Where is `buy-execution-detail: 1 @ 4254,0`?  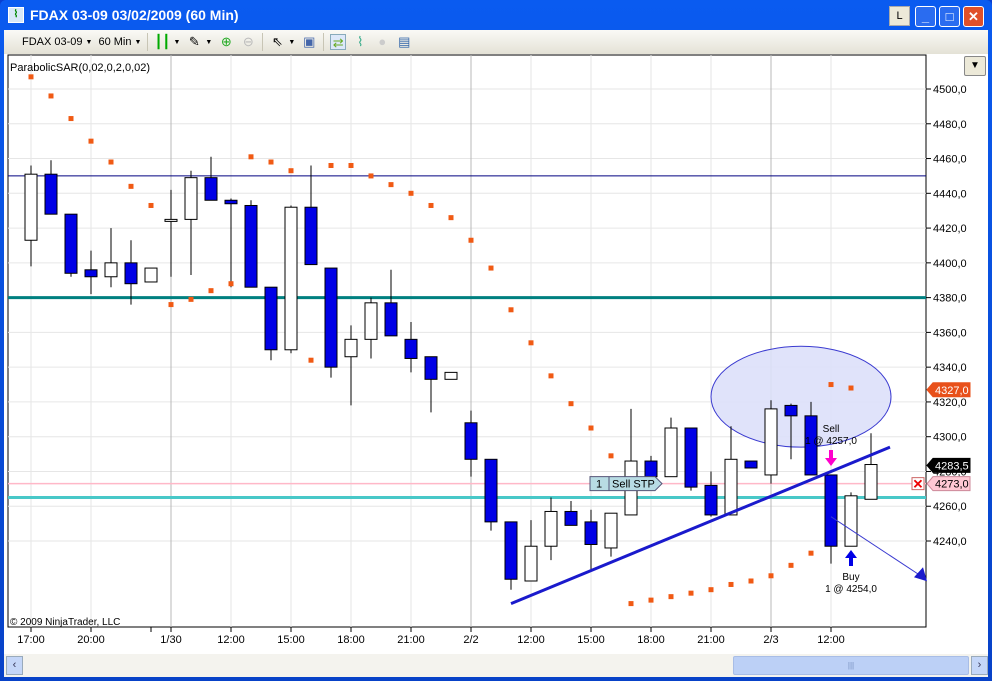 buy-execution-detail: 1 @ 4254,0 is located at coordinates (851, 589).